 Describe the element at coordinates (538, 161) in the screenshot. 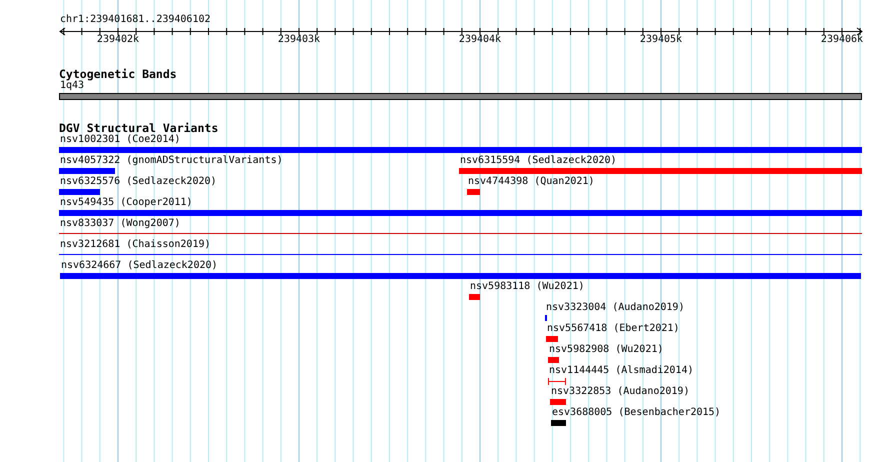

I see `variant-label: nsv6315594 (Sedlazeck2020)` at that location.